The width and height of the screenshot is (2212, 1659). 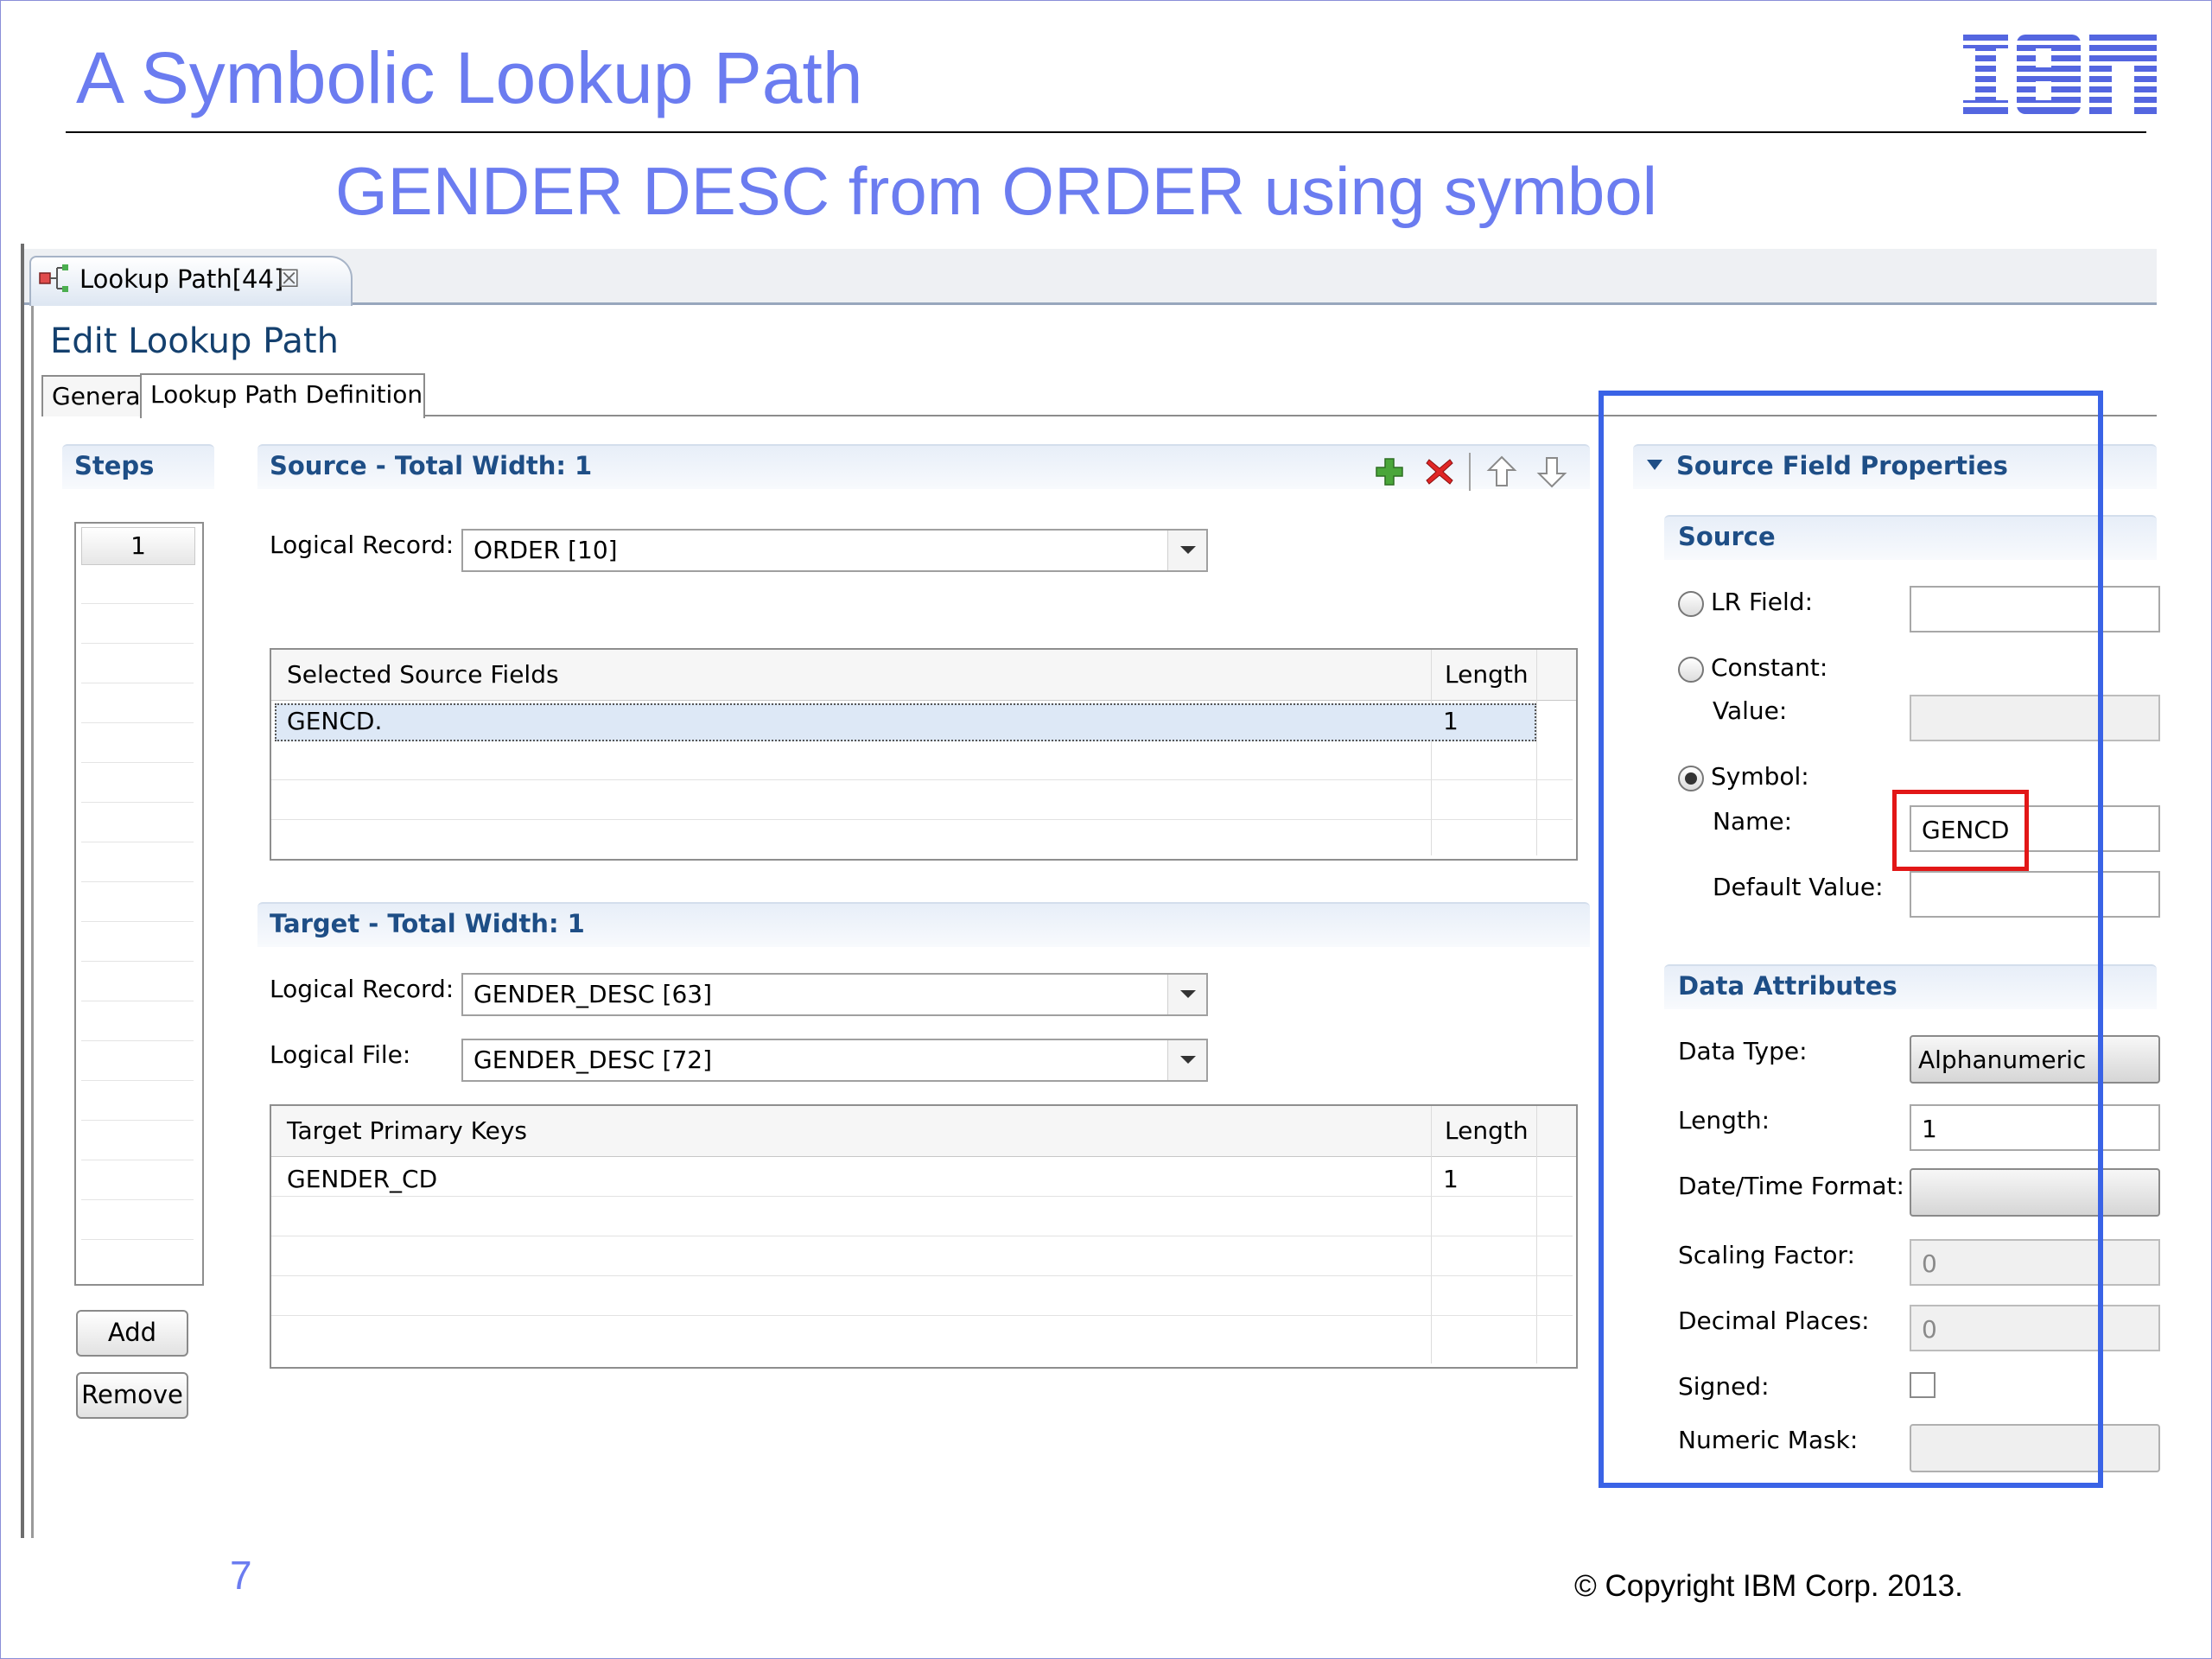 What do you see at coordinates (139, 904) in the screenshot?
I see `steps-list` at bounding box center [139, 904].